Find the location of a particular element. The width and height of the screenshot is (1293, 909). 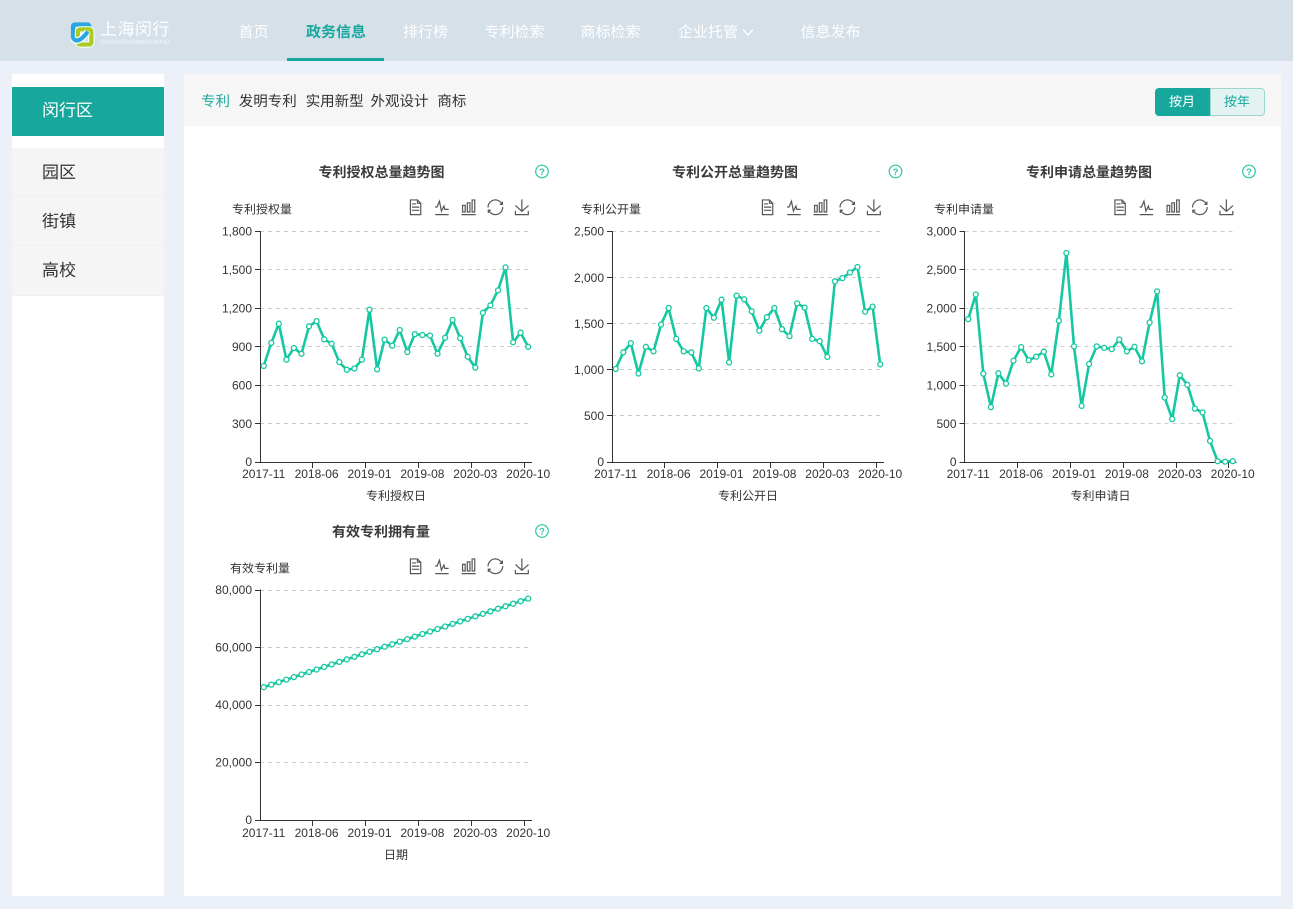

svg-text: 专利申请日 is located at coordinates (1100, 496).